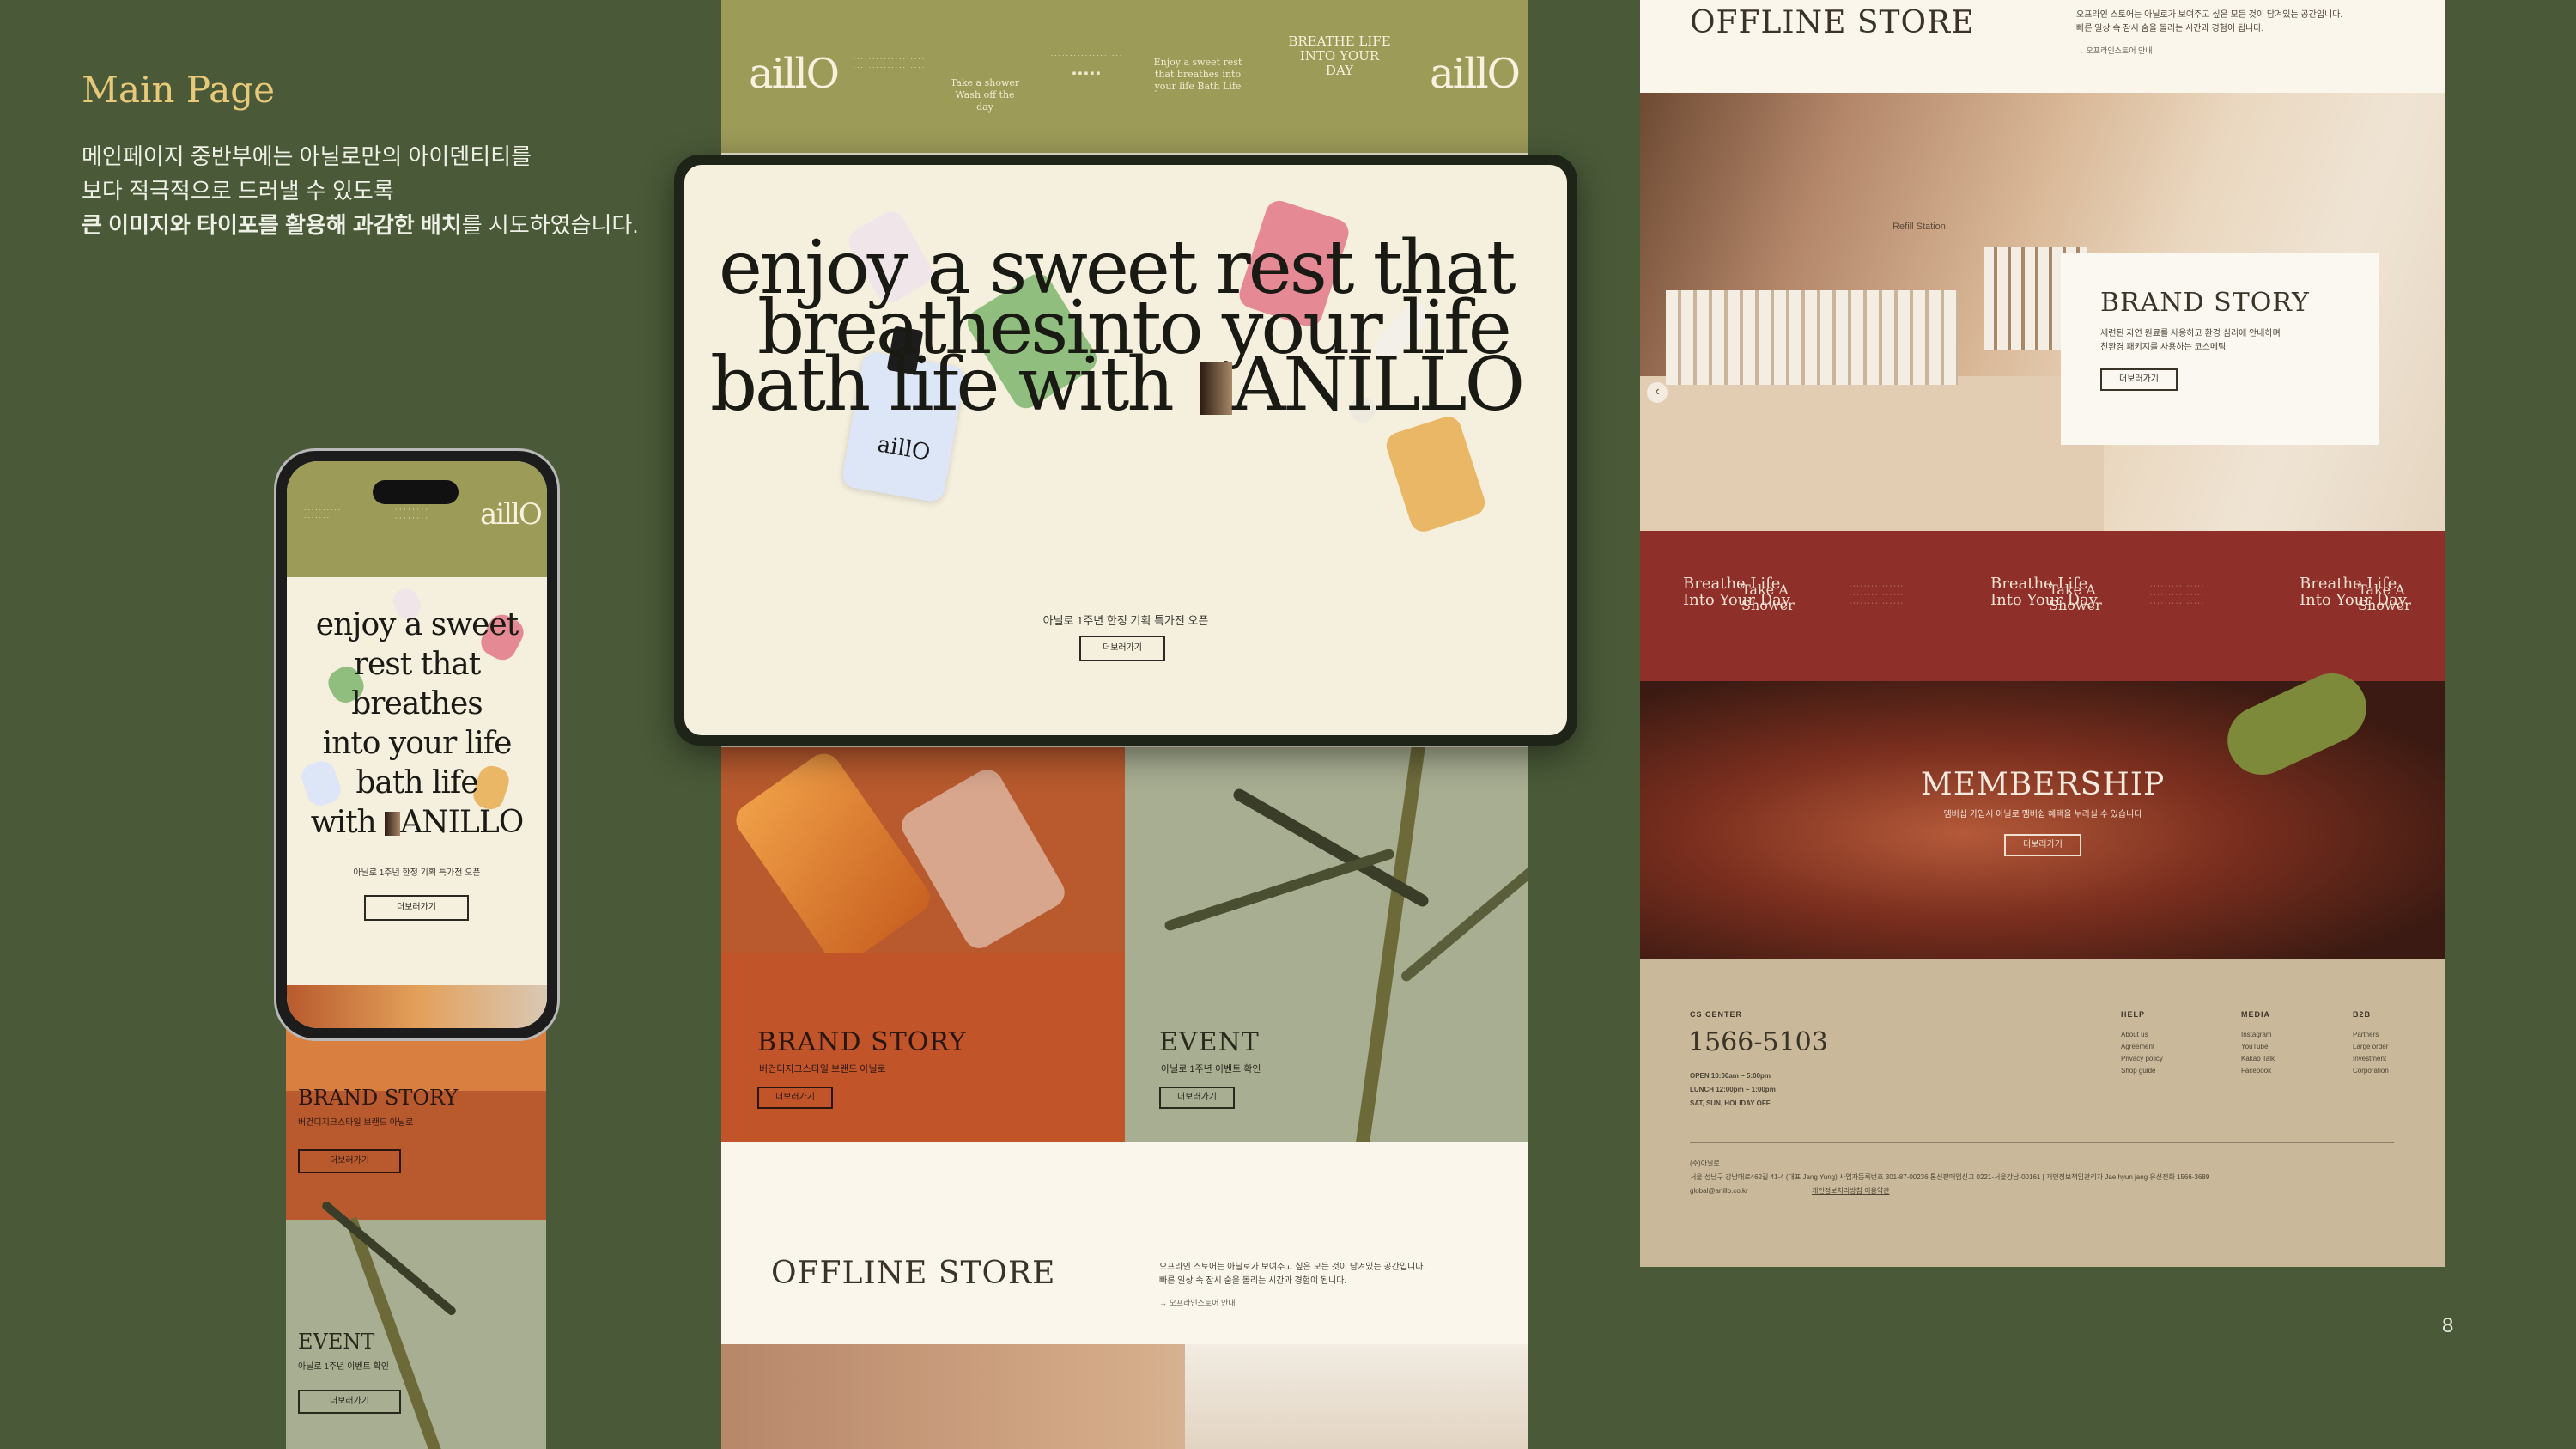 The image size is (2576, 1449). What do you see at coordinates (2384, 597) in the screenshot?
I see `band-phrase-3b: Take A Shower` at bounding box center [2384, 597].